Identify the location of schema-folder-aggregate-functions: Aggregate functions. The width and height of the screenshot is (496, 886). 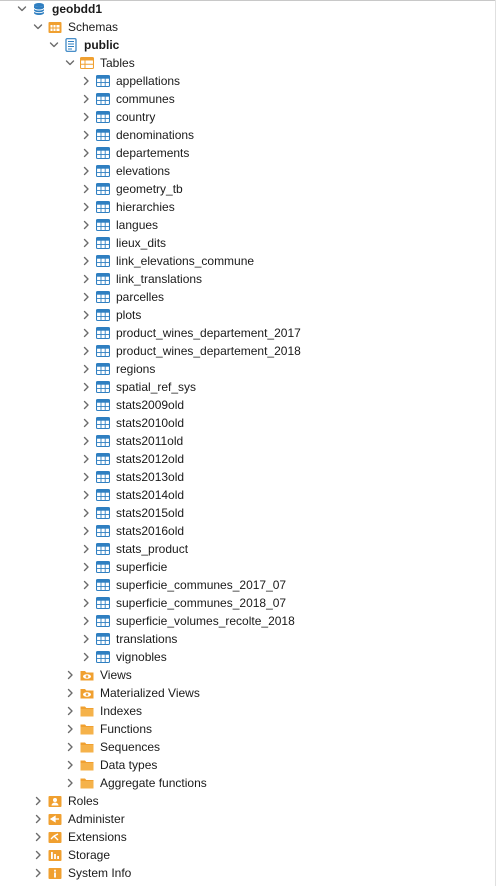
(248, 783).